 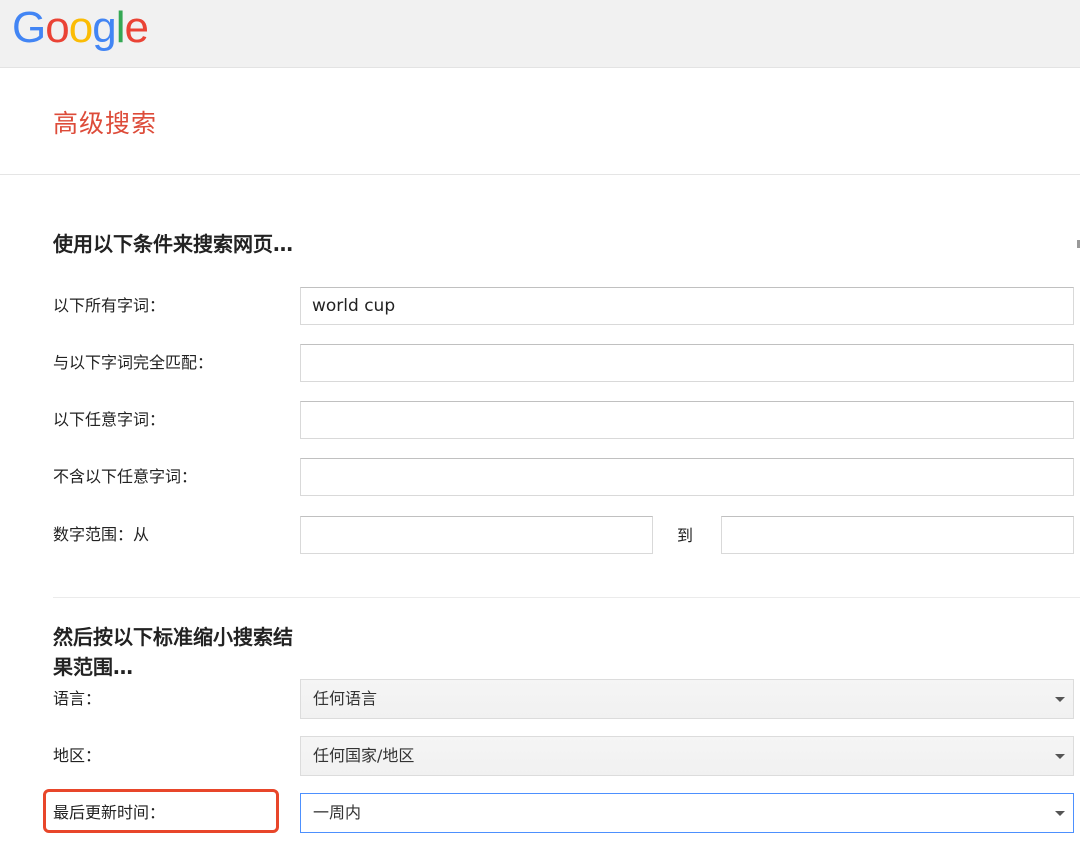 What do you see at coordinates (566, 597) in the screenshot?
I see `section-divider` at bounding box center [566, 597].